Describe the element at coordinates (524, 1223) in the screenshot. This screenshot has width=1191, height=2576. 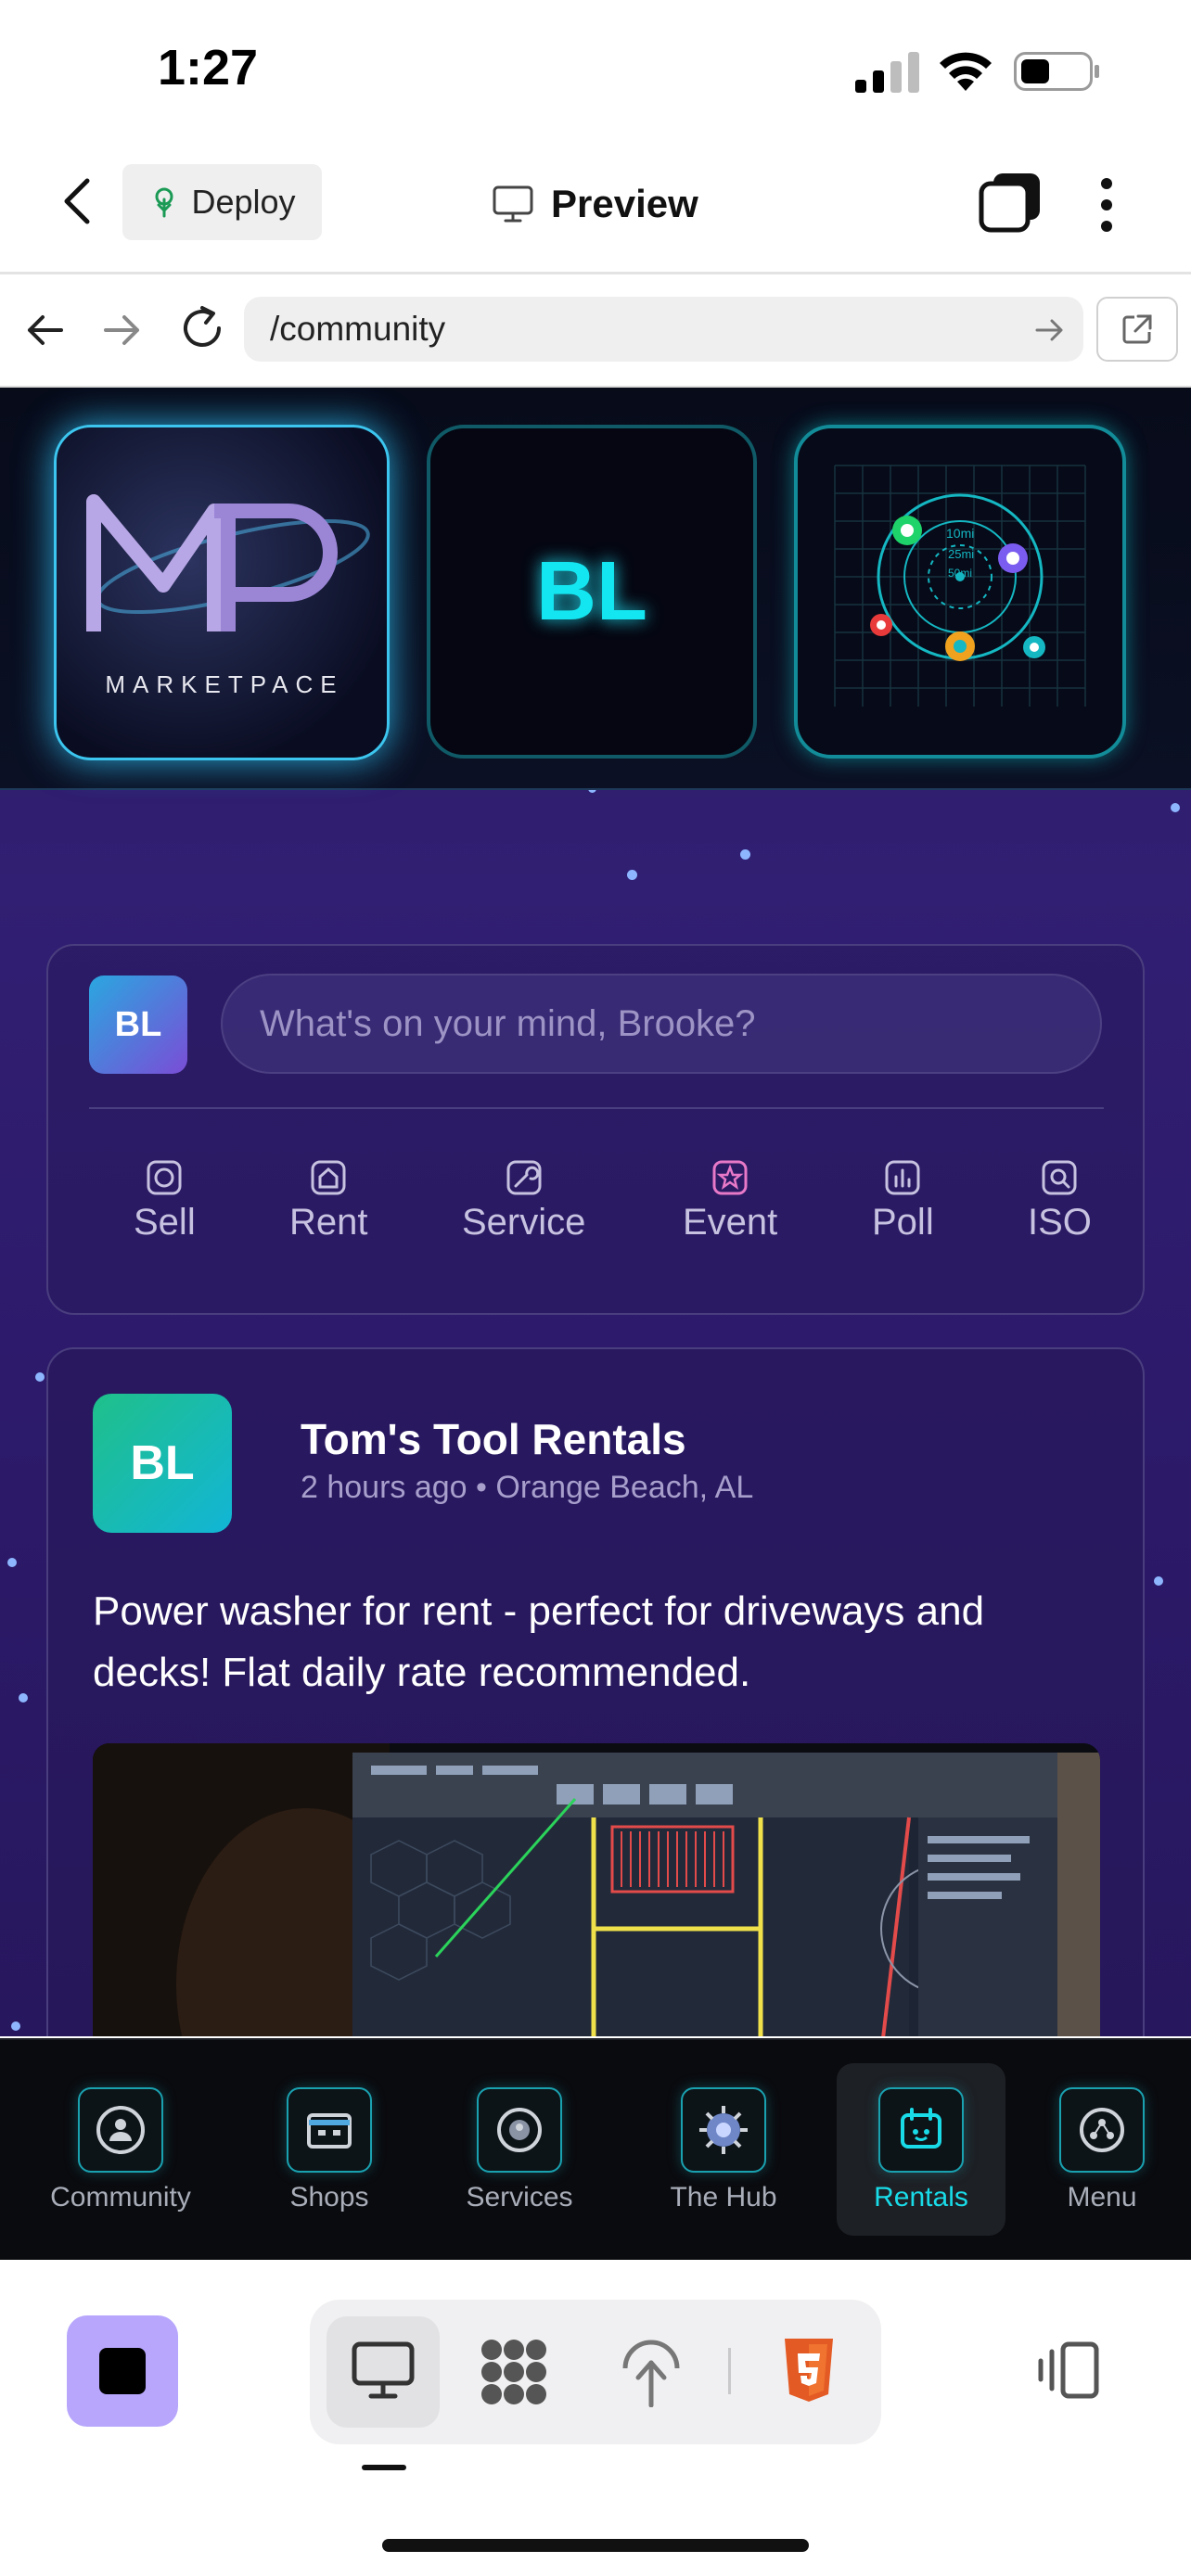
I see `action-service-label: Service` at that location.